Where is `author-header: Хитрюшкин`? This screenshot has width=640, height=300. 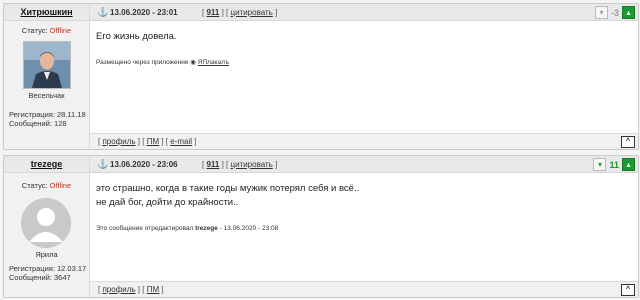
author-header: Хитрюшкин is located at coordinates (46, 12).